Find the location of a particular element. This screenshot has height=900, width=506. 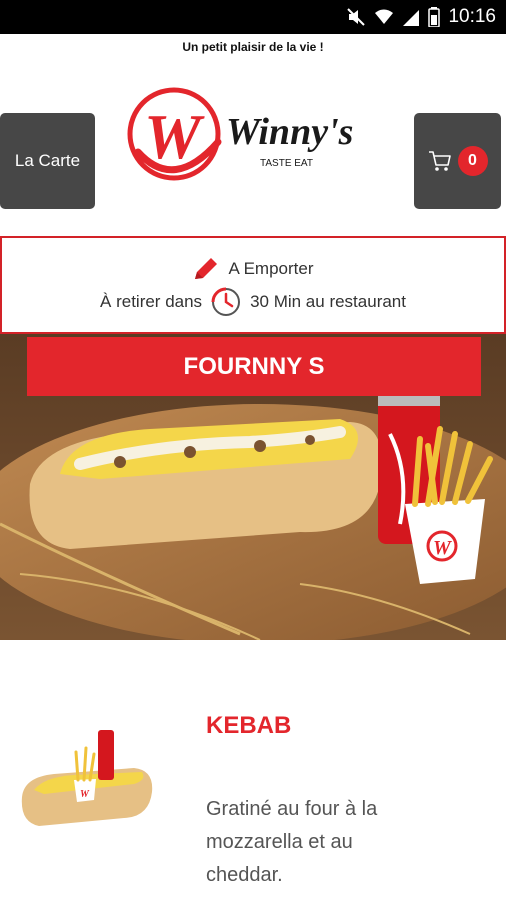

battery-icon is located at coordinates (434, 17).